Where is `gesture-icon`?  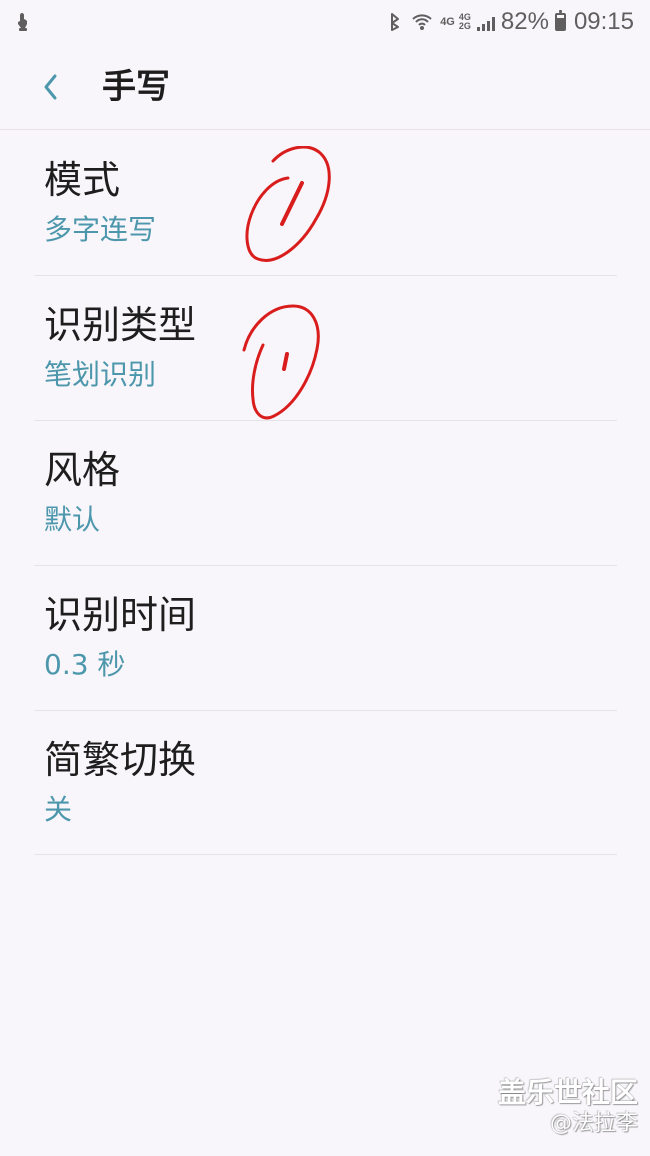
gesture-icon is located at coordinates (23, 22).